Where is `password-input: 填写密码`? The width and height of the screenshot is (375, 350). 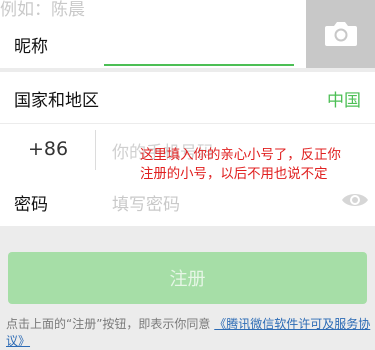
password-input: 填写密码 is located at coordinates (146, 202).